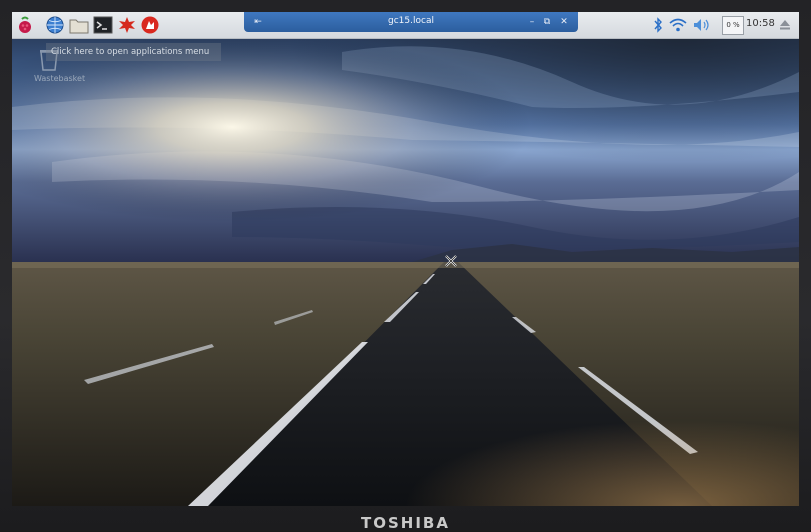  Describe the element at coordinates (405, 523) in the screenshot. I see `brand-logo: TOSHIBA` at that location.